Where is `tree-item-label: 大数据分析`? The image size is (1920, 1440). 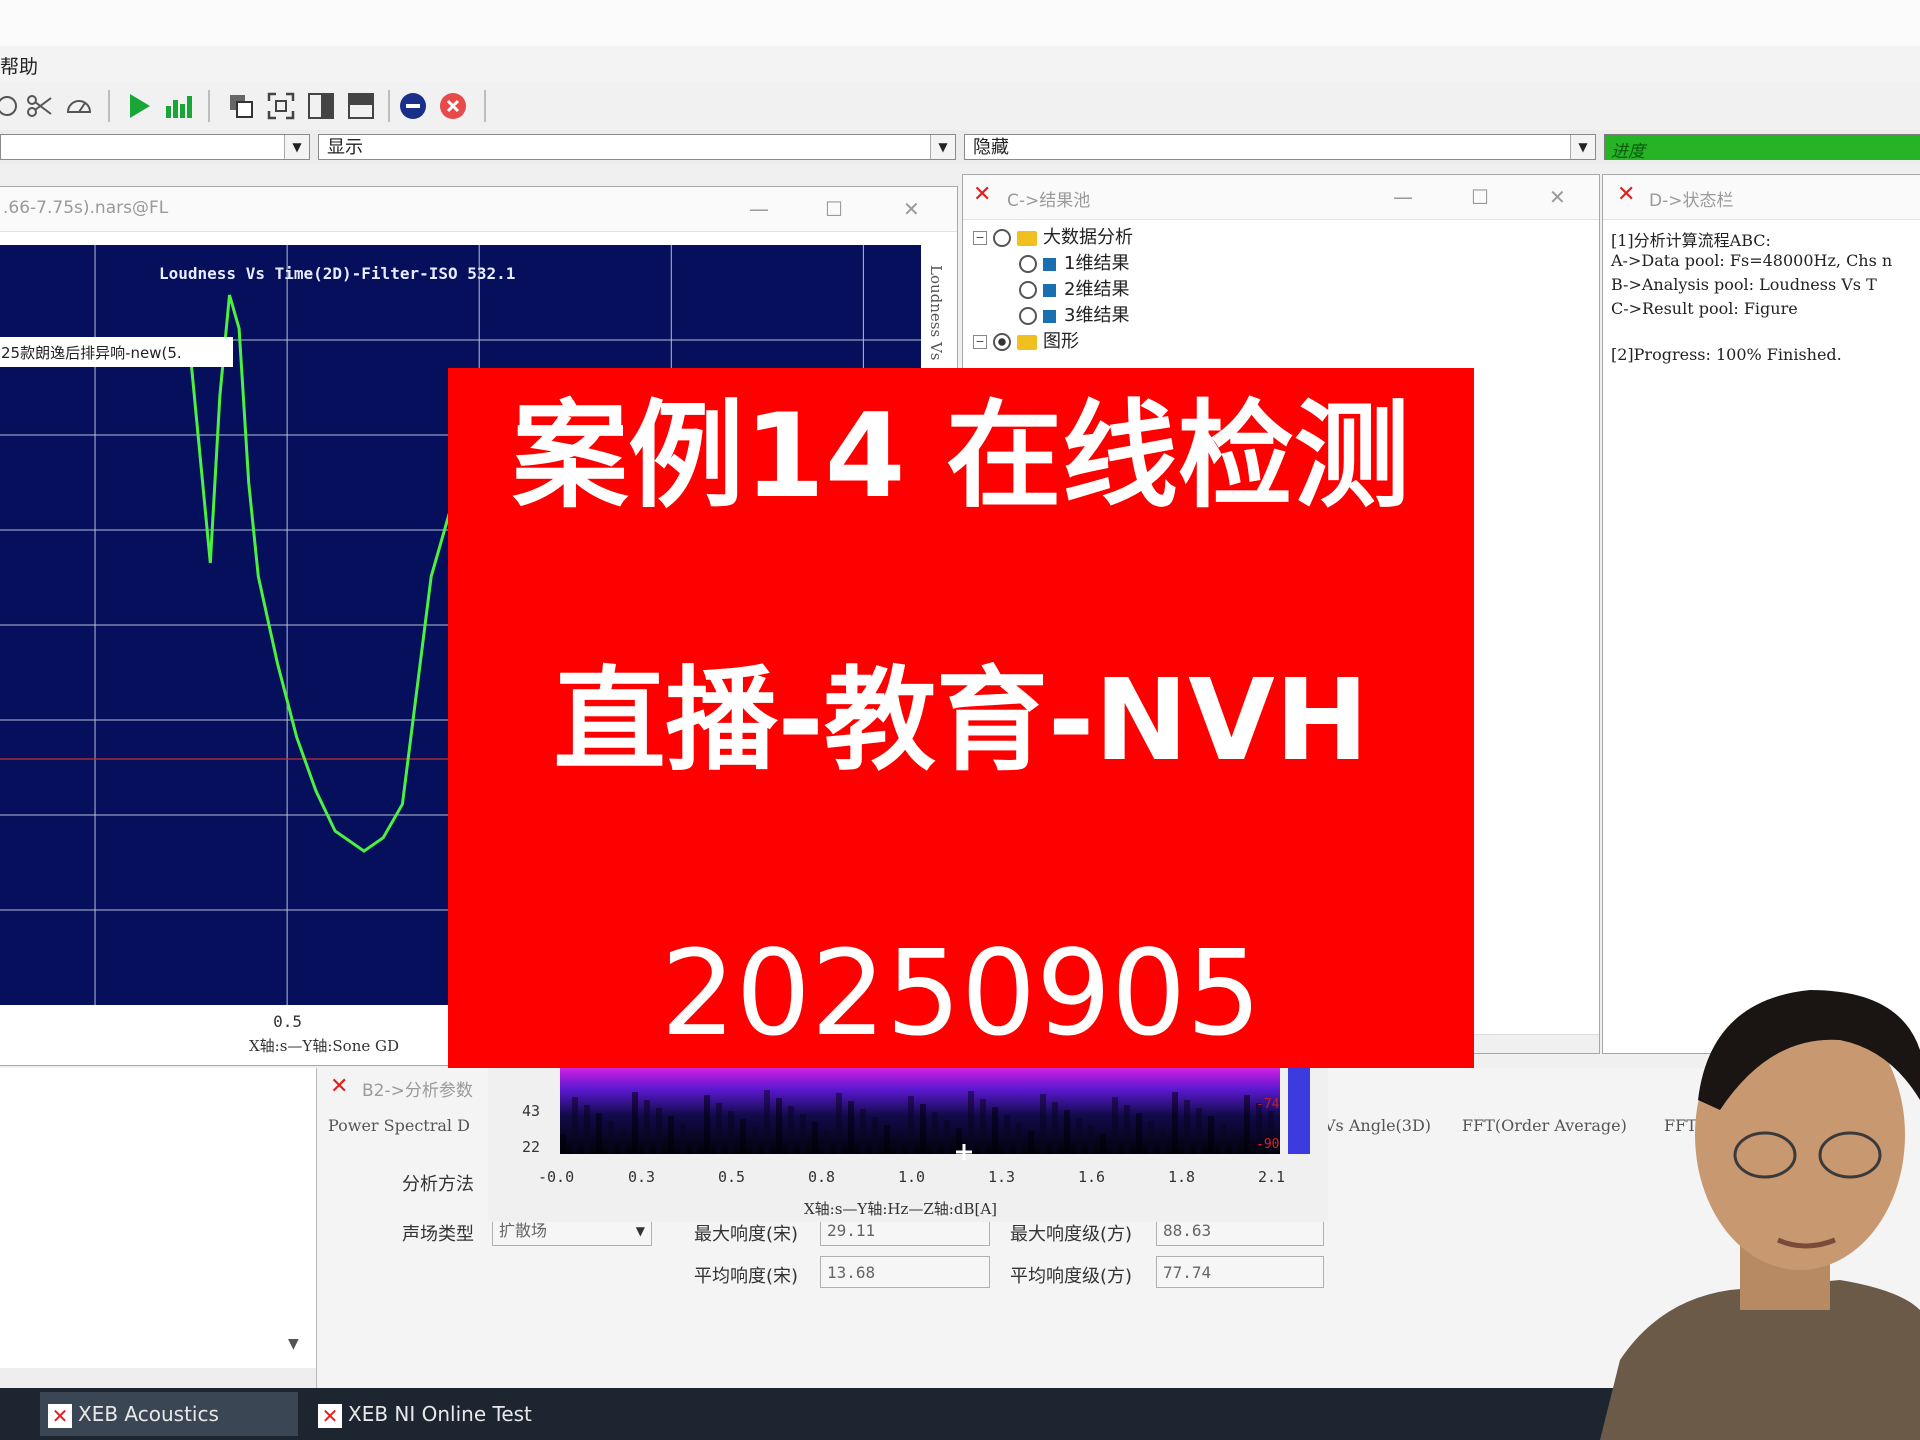 tree-item-label: 大数据分析 is located at coordinates (1088, 237).